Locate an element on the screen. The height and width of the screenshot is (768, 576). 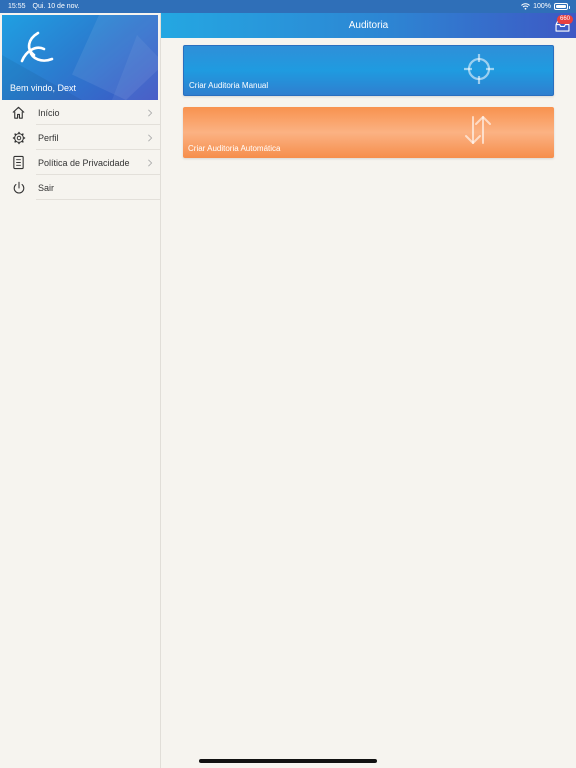
status-right: 100% is located at coordinates (545, 6).